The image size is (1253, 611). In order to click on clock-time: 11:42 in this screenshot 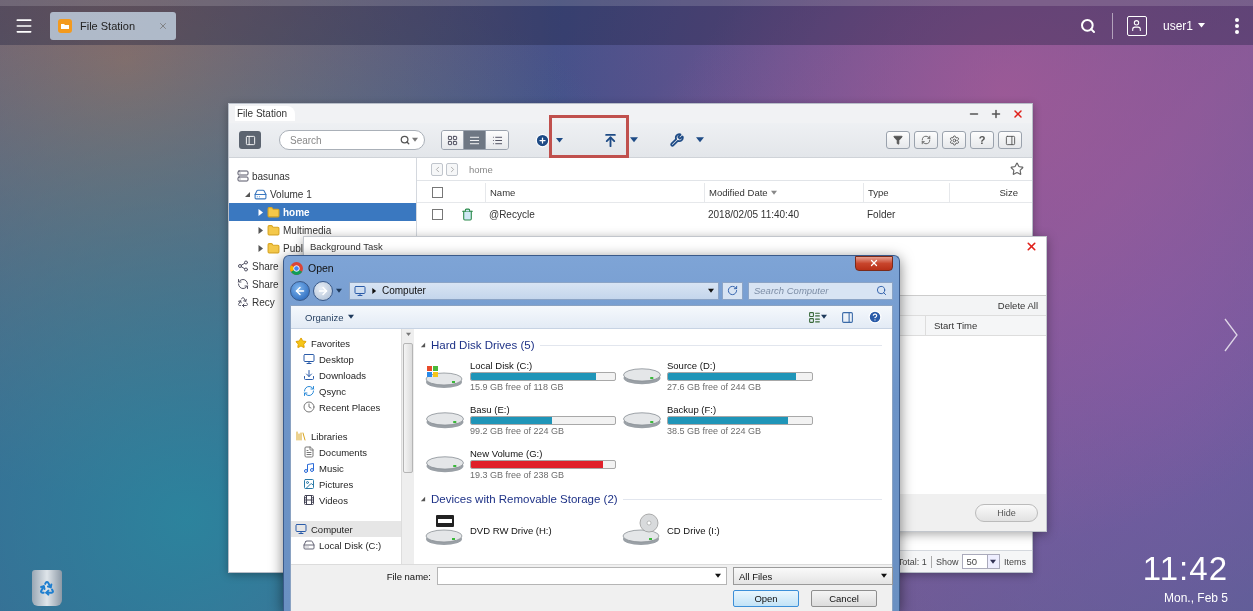, I will do `click(1185, 569)`.